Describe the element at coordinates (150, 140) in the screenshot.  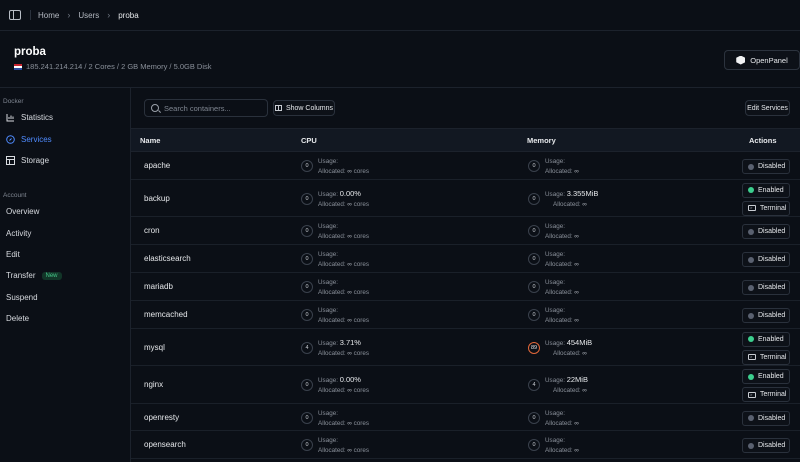
I see `column-header-name: Name` at that location.